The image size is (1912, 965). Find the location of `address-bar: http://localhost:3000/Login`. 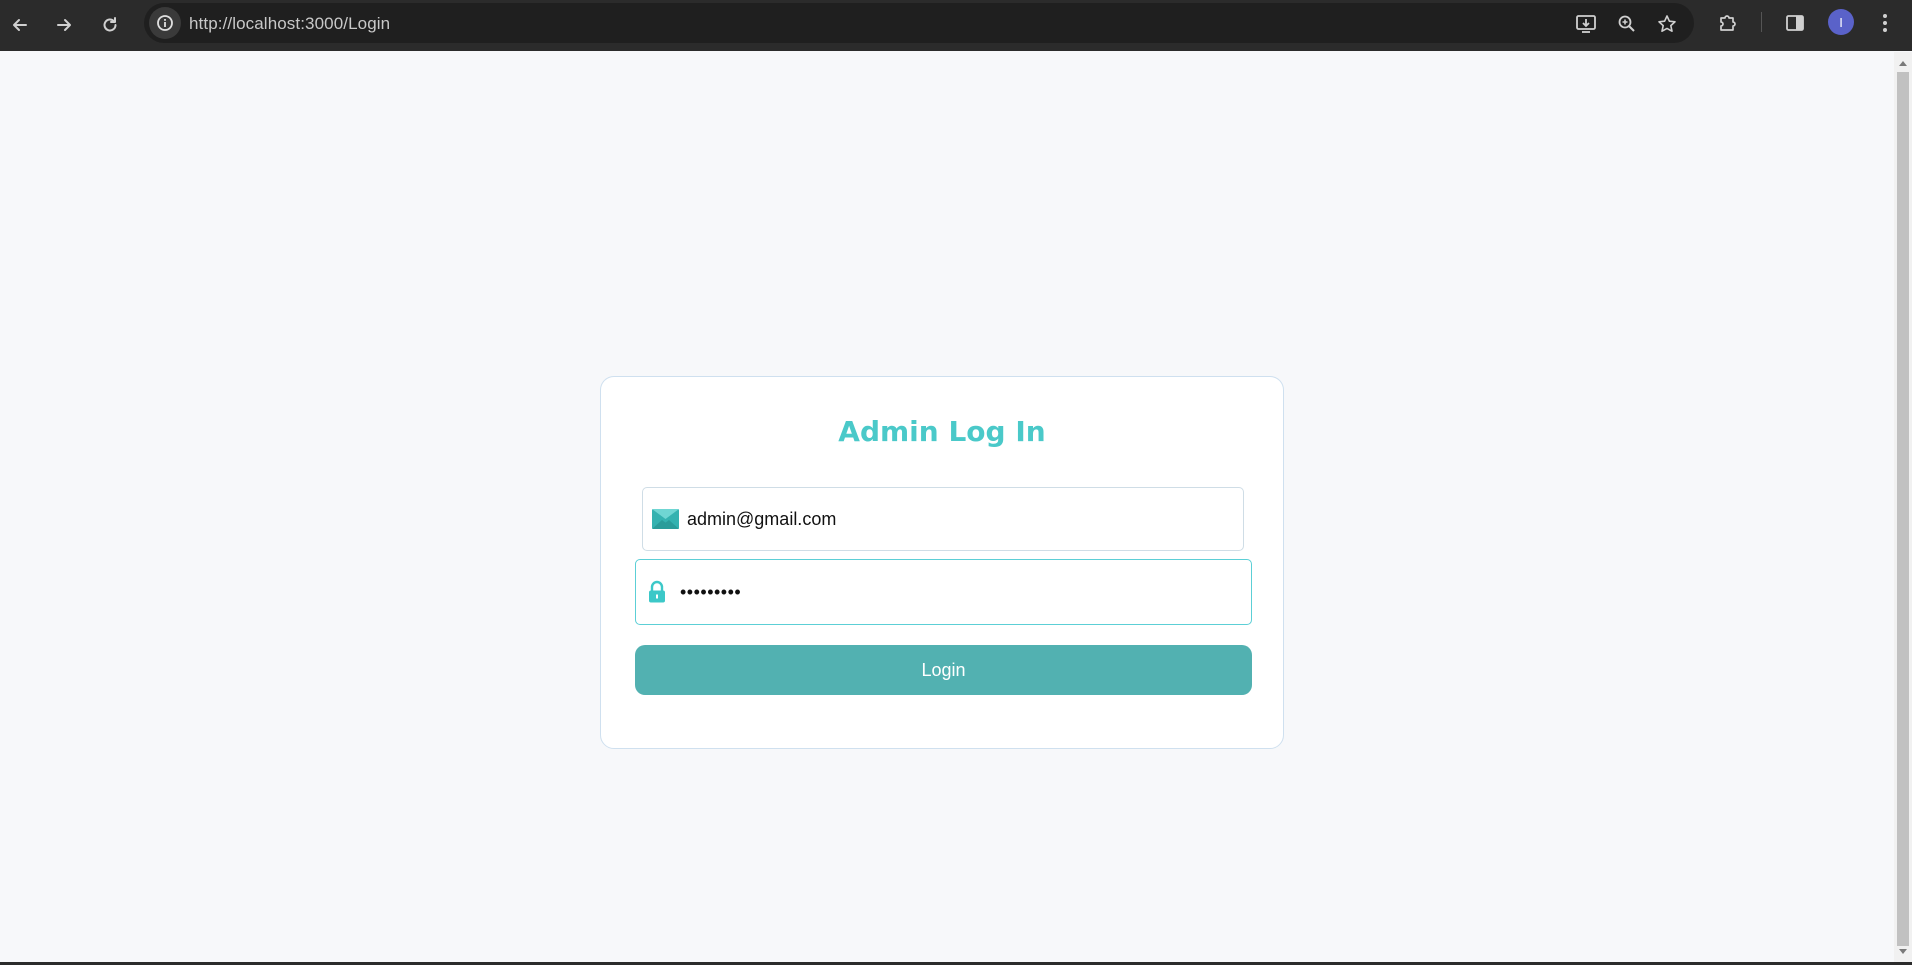

address-bar: http://localhost:3000/Login is located at coordinates (919, 23).